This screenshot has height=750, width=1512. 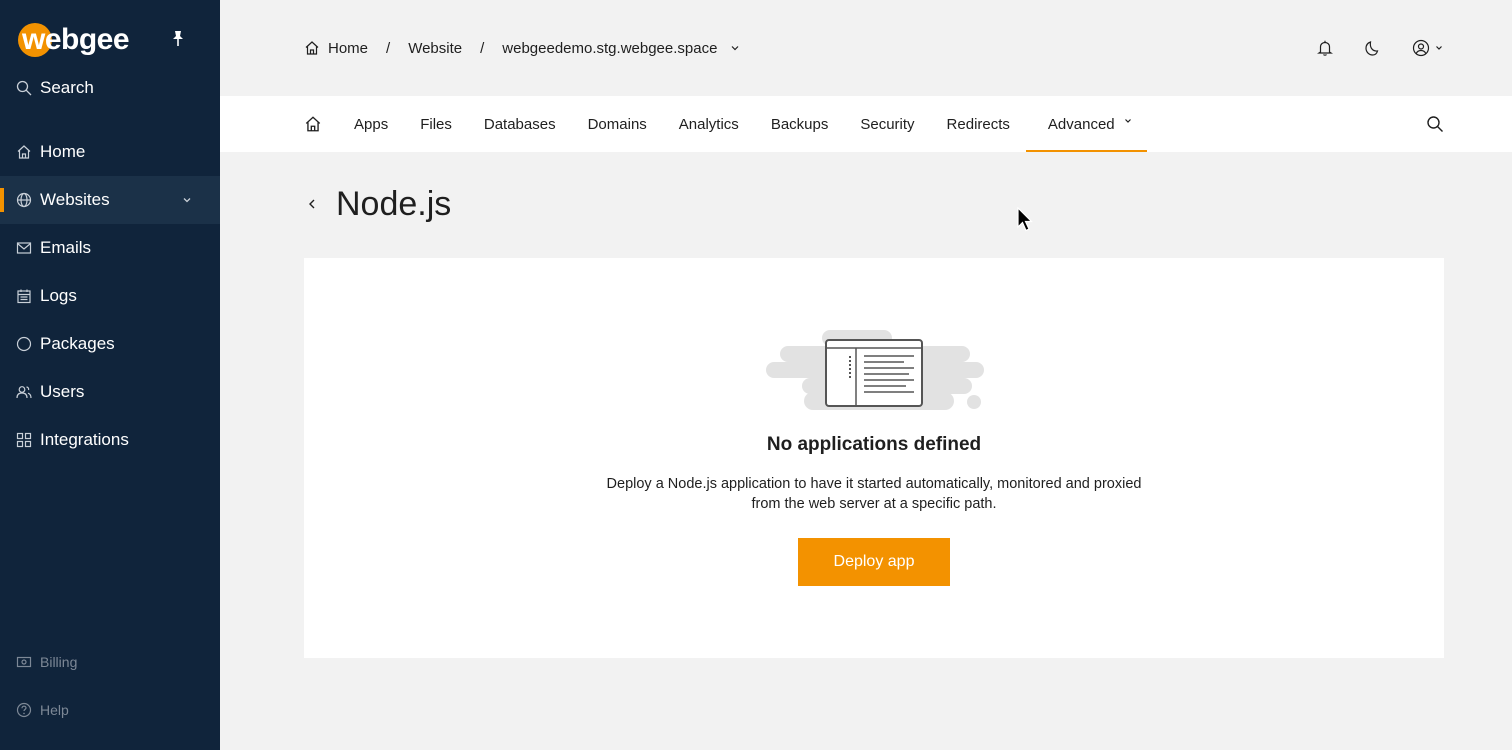 I want to click on tab-domains: Domains, so click(x=617, y=124).